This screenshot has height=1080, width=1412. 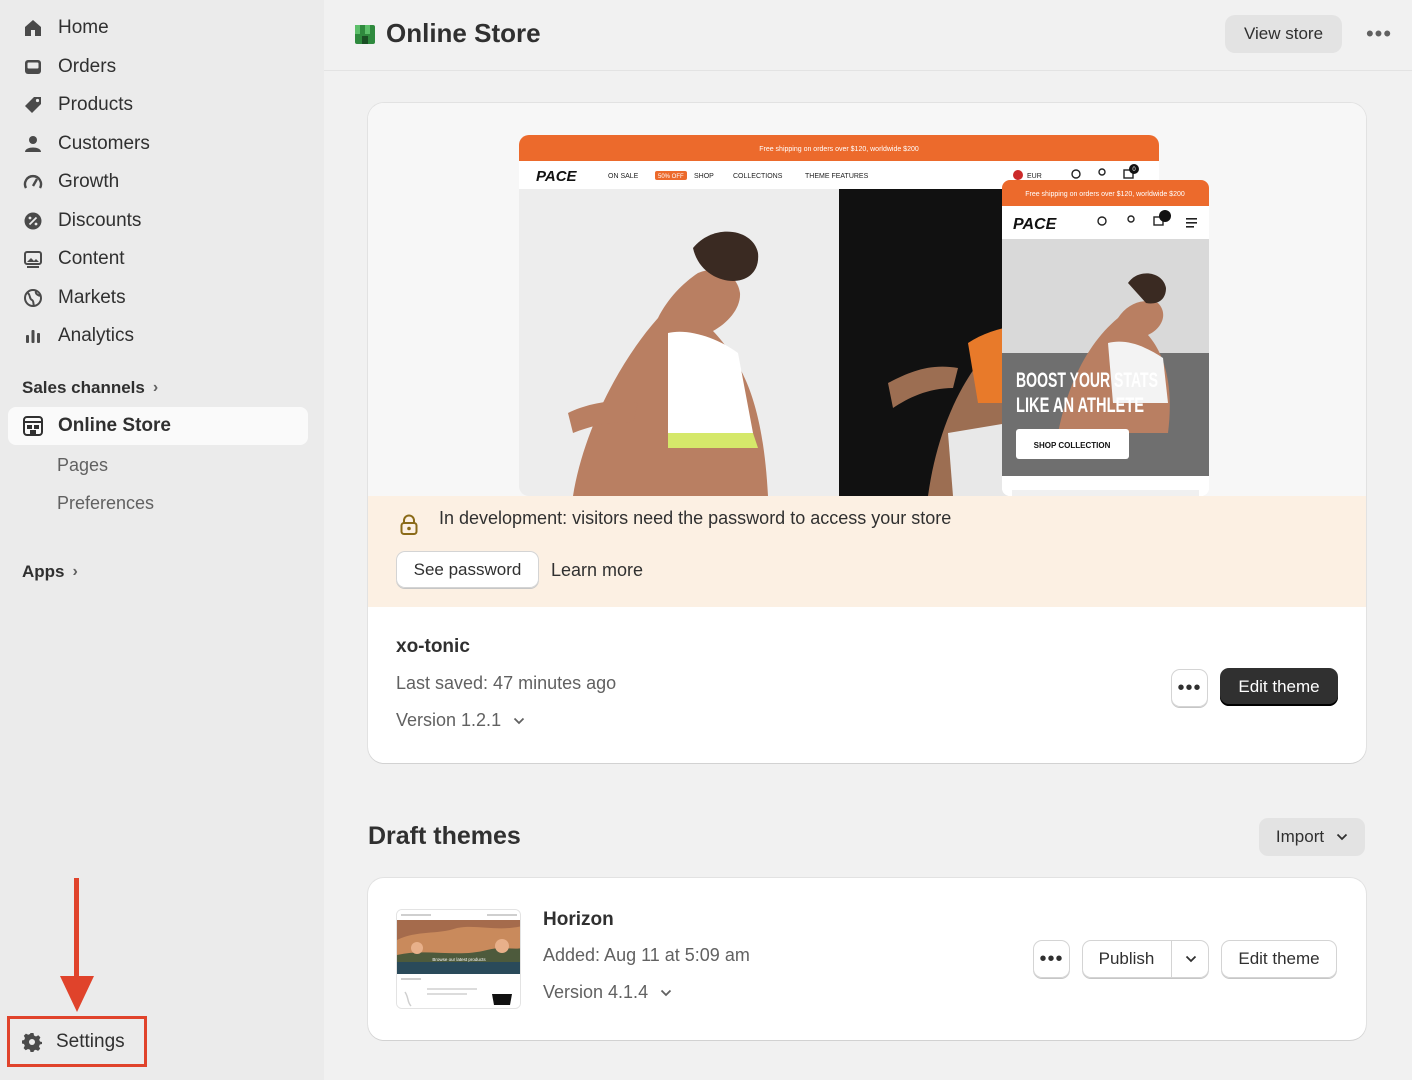 I want to click on sidebar-item-label: Home, so click(x=83, y=27).